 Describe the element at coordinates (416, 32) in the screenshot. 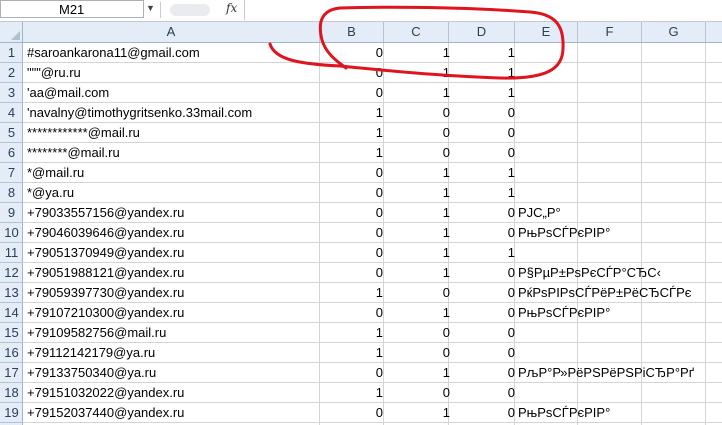

I see `column-header-c: C` at that location.